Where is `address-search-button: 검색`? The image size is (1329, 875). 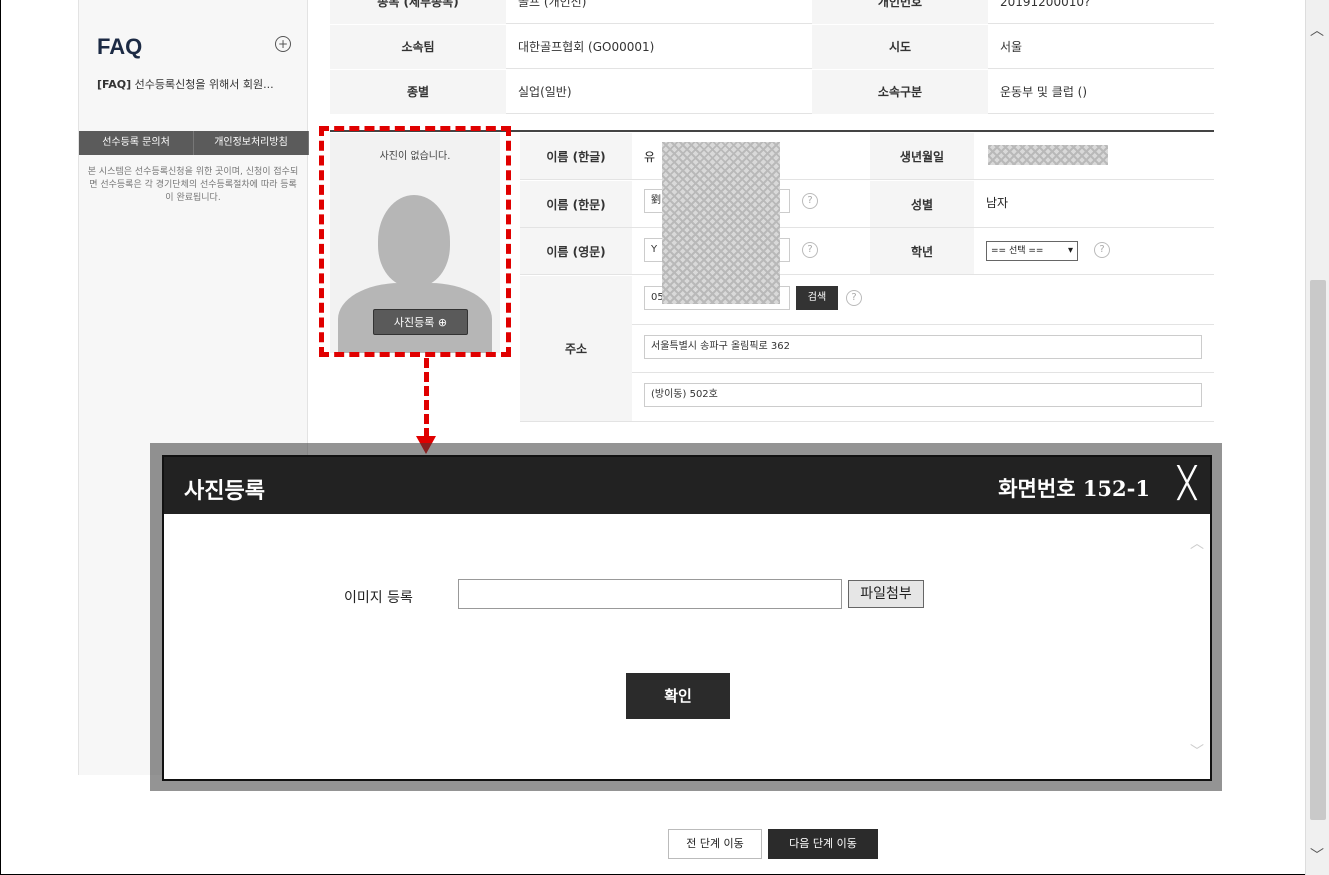 address-search-button: 검색 is located at coordinates (817, 298).